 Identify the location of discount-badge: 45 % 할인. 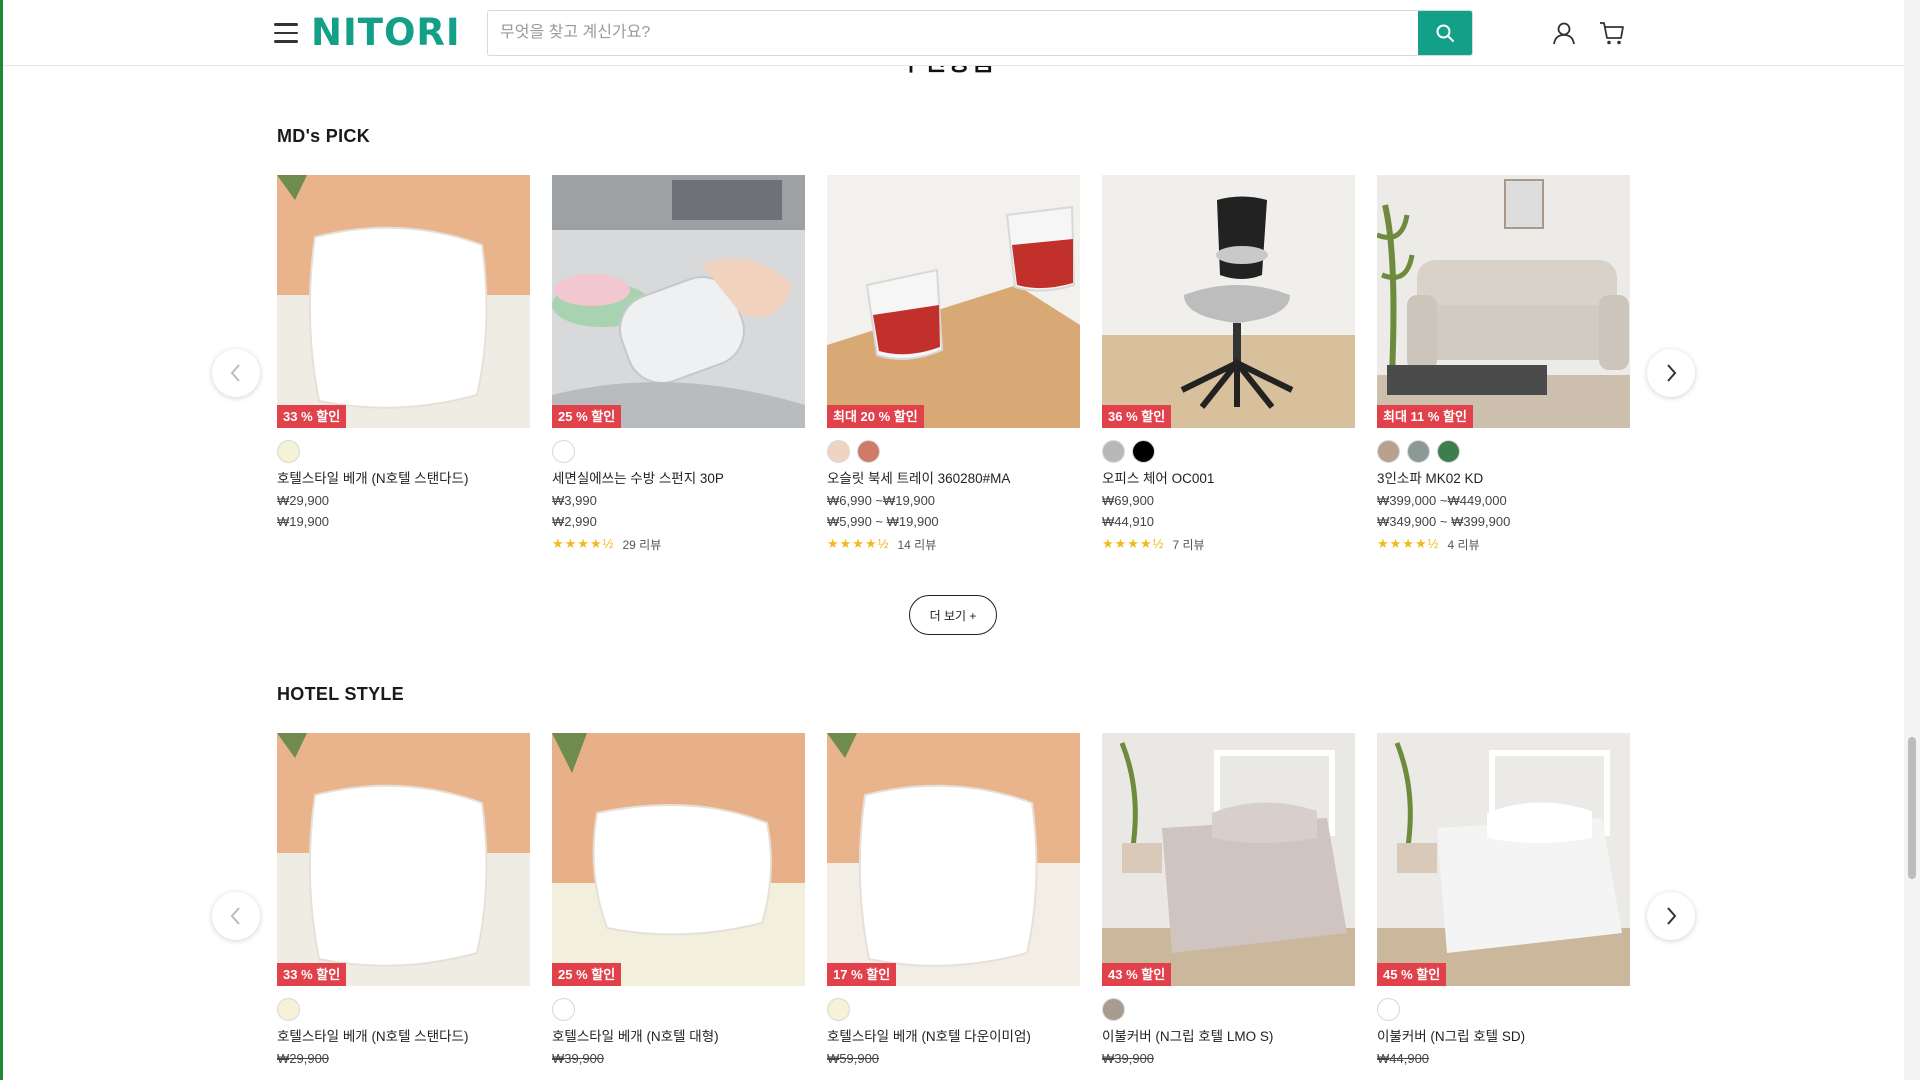
(1412, 974).